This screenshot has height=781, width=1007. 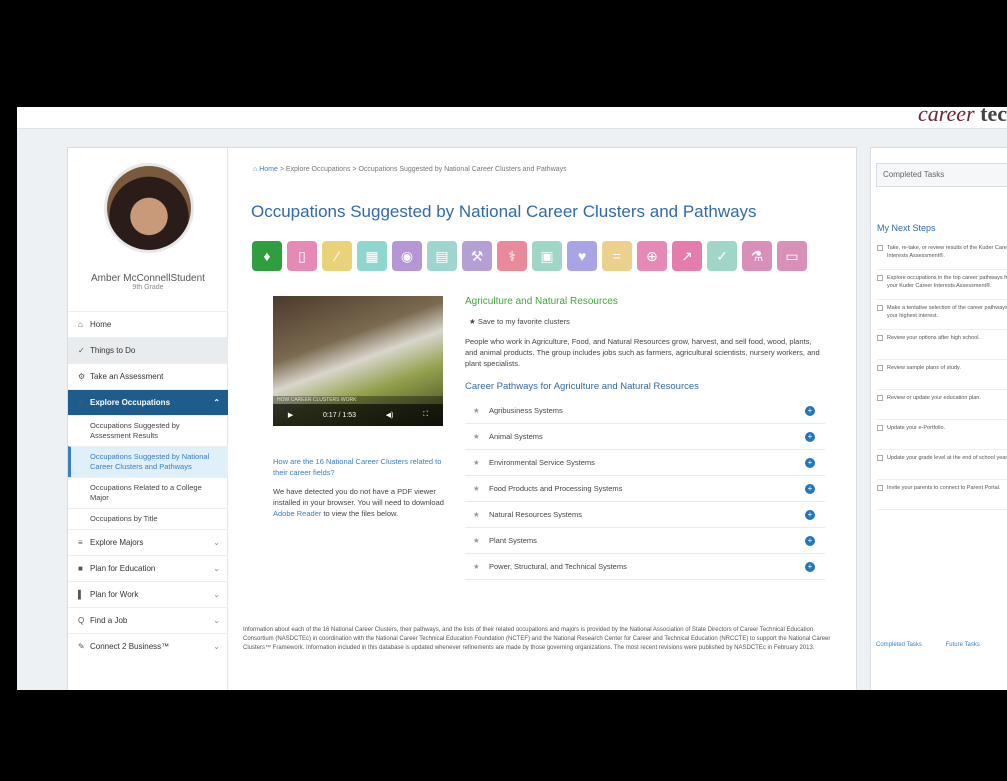 I want to click on cluster-tile-icon: ▤, so click(x=442, y=256).